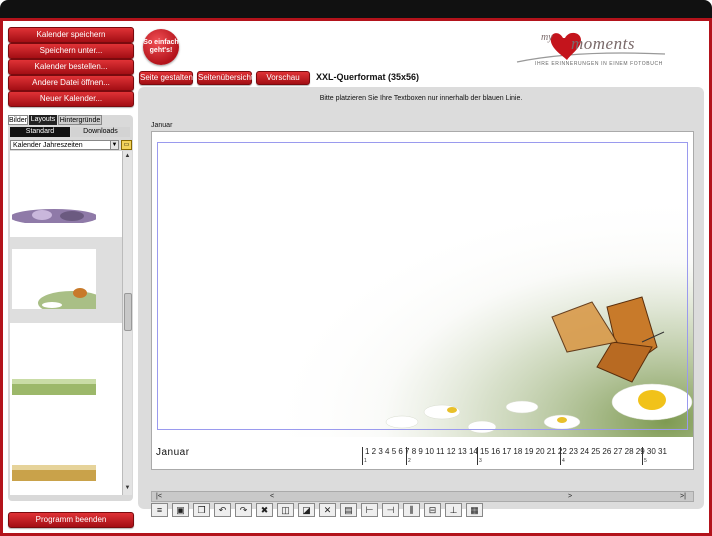 This screenshot has width=712, height=536. What do you see at coordinates (599, 64) in the screenshot?
I see `logo-tagline: IHRE ERINNERUNGEN IN EINEM FOTOBUCH` at bounding box center [599, 64].